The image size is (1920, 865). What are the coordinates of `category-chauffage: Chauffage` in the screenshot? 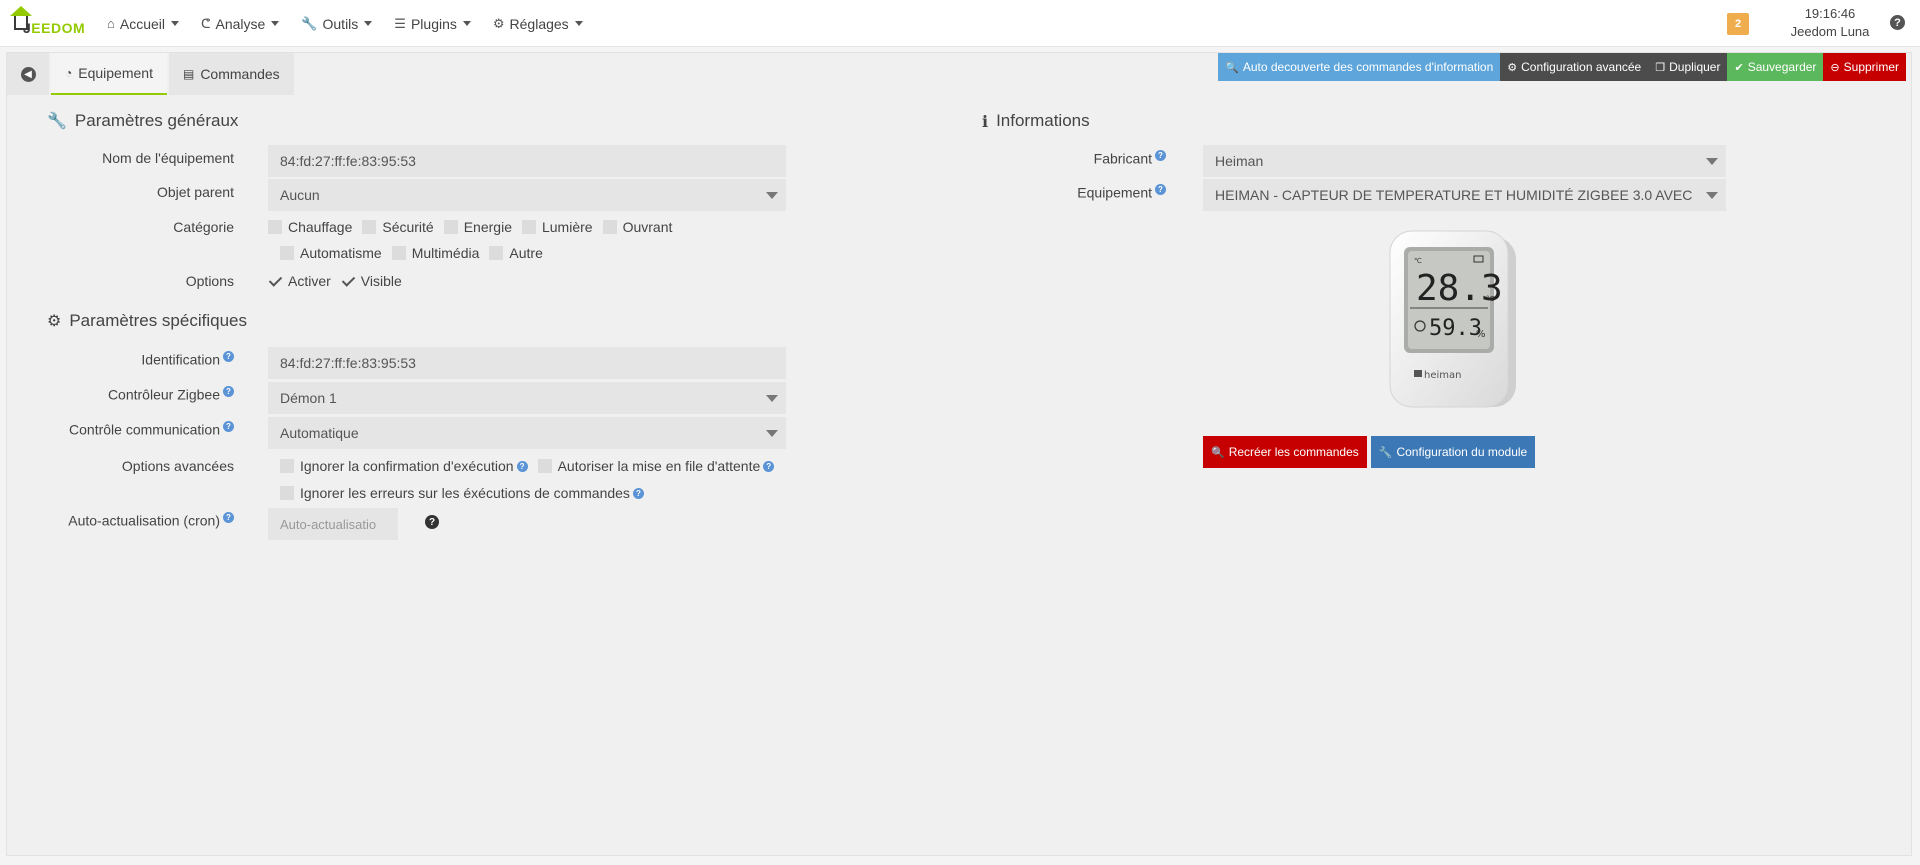 It's located at (310, 227).